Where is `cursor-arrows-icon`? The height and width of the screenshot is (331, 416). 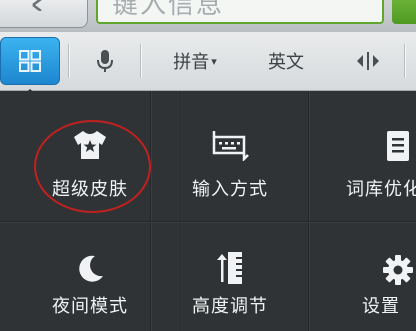
cursor-arrows-icon is located at coordinates (368, 61).